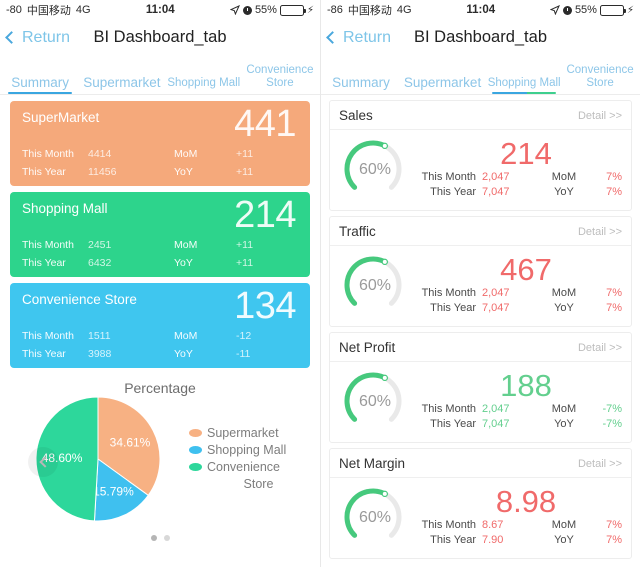  I want to click on signal-strength-text: -86, so click(335, 10).